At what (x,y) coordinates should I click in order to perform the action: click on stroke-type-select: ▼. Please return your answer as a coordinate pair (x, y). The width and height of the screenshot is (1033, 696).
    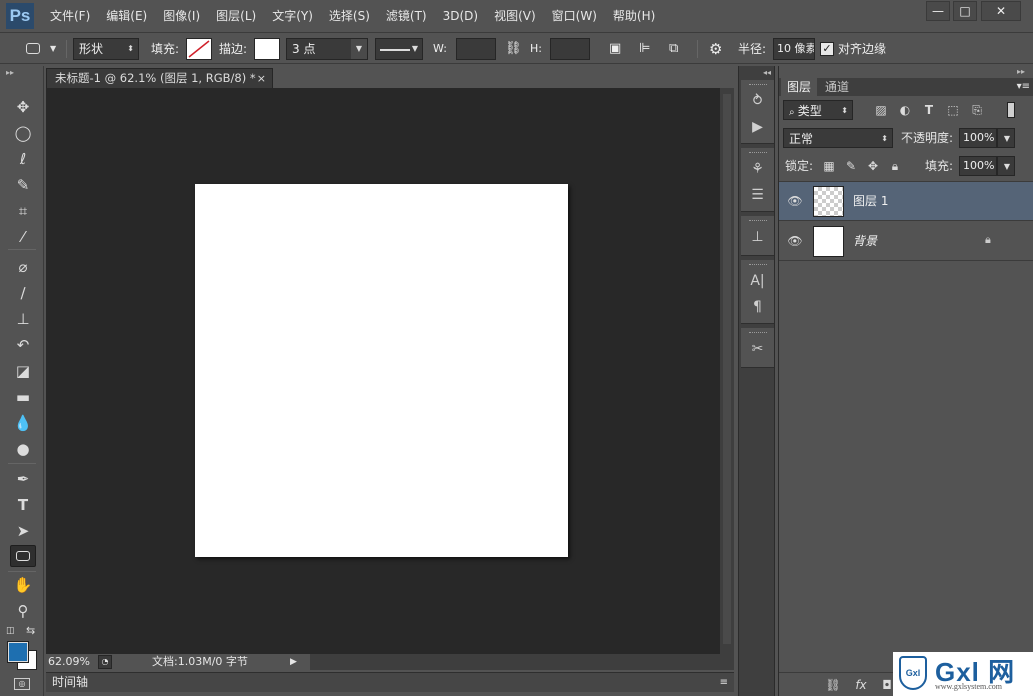
    Looking at the image, I should click on (399, 49).